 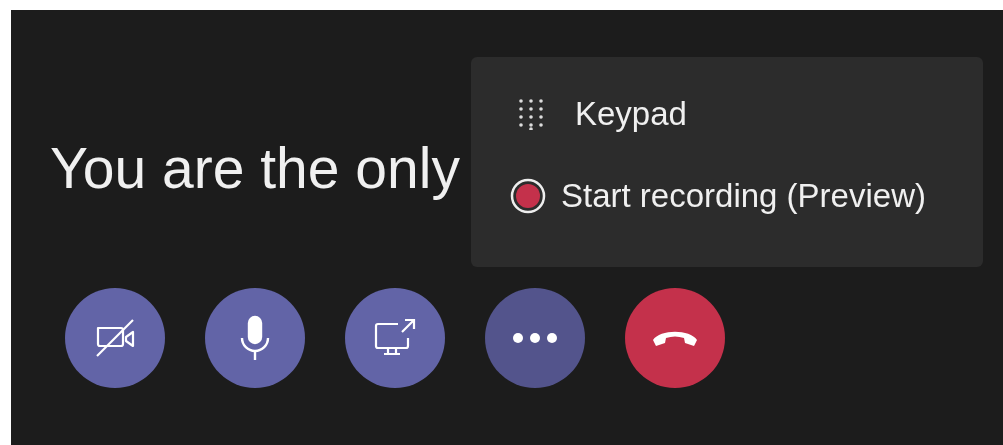 I want to click on menu-item: Keypad, so click(x=750, y=114).